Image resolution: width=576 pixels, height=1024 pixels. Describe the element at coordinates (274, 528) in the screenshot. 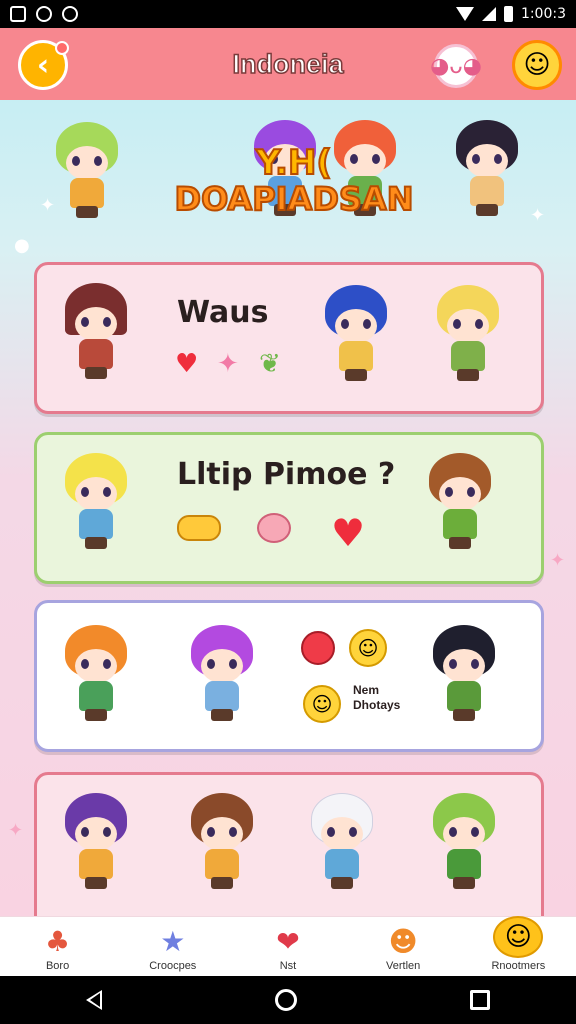

I see `blob-icon` at that location.